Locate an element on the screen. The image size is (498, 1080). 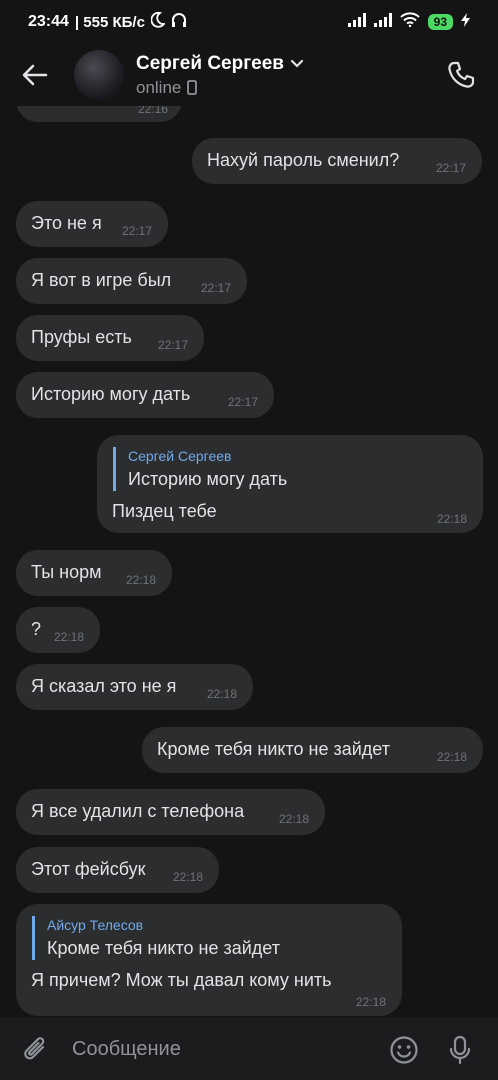
message-bubble-incoming: Пруфы есть 22:17 is located at coordinates (110, 338).